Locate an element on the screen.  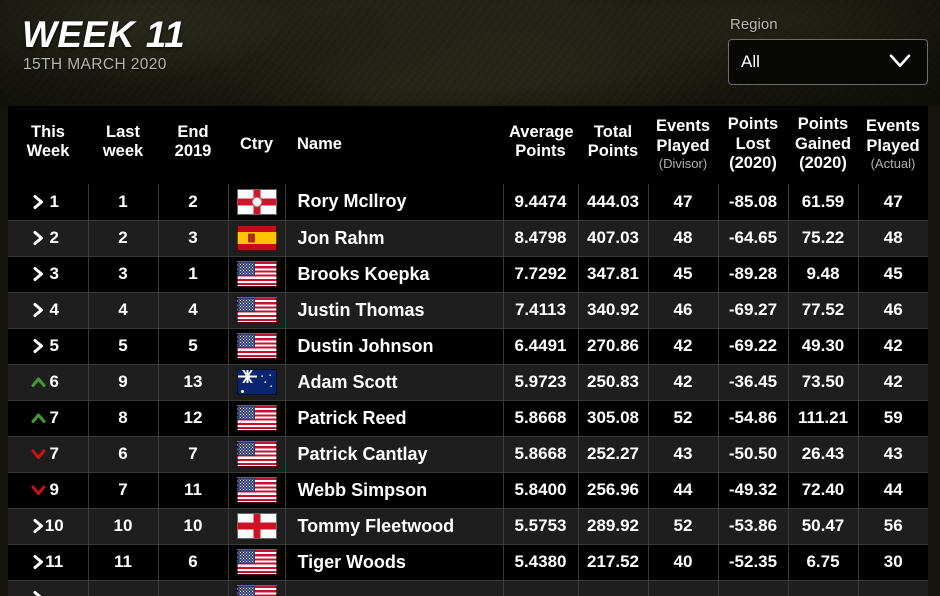
cell-total-points: 305.08 is located at coordinates (613, 418).